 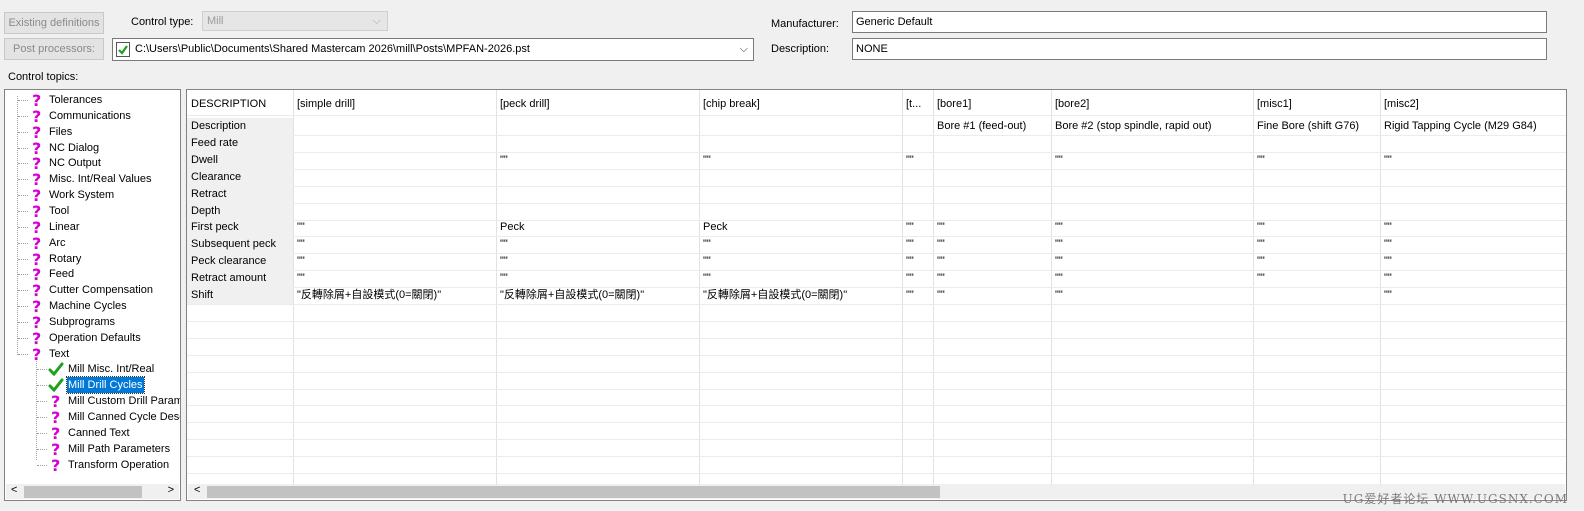 What do you see at coordinates (1152, 126) in the screenshot?
I see `grid-cell: Bore #2 (stop spindle, rapid out)` at bounding box center [1152, 126].